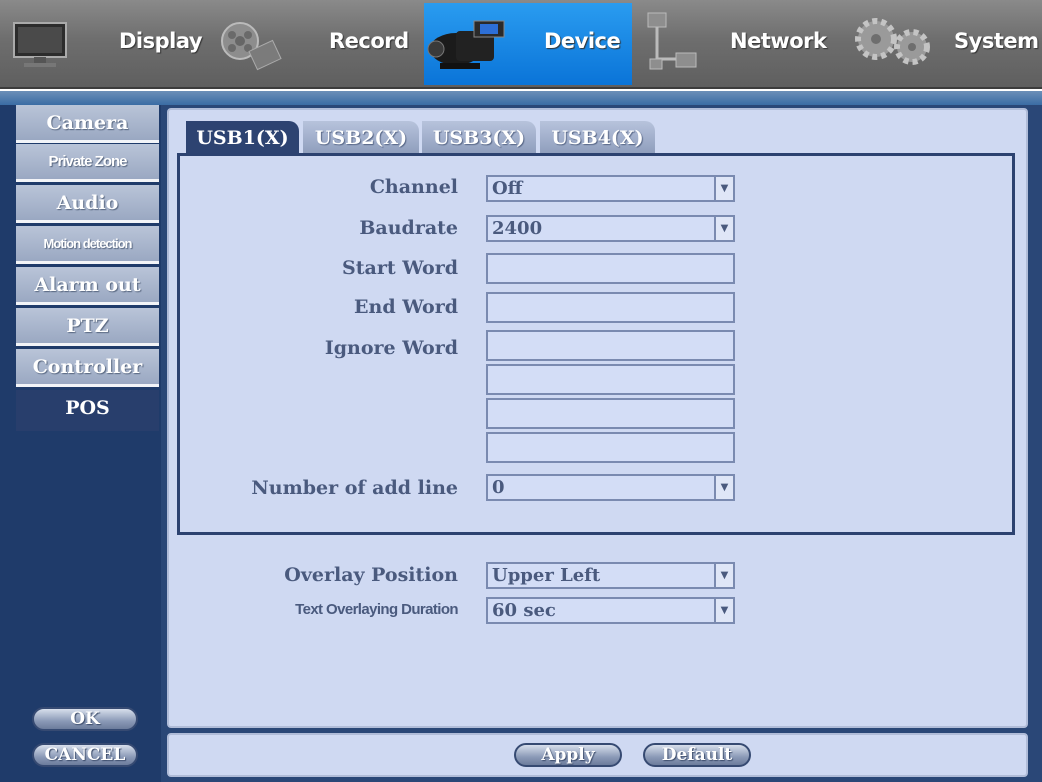 This screenshot has height=782, width=1042. Describe the element at coordinates (517, 228) in the screenshot. I see `baudrate-value: 2400` at that location.